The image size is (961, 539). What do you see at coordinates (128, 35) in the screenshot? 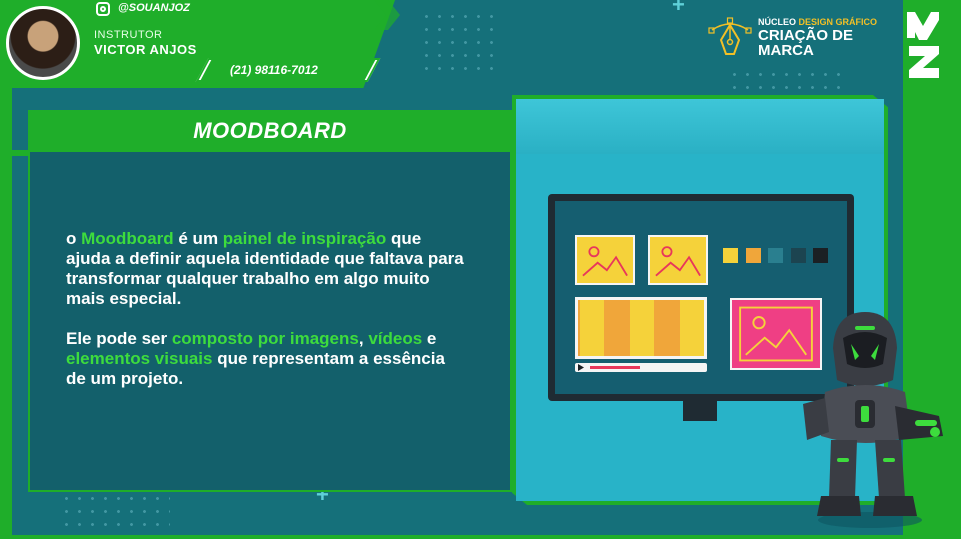
I see `instructor-label: INSTRUTOR` at bounding box center [128, 35].